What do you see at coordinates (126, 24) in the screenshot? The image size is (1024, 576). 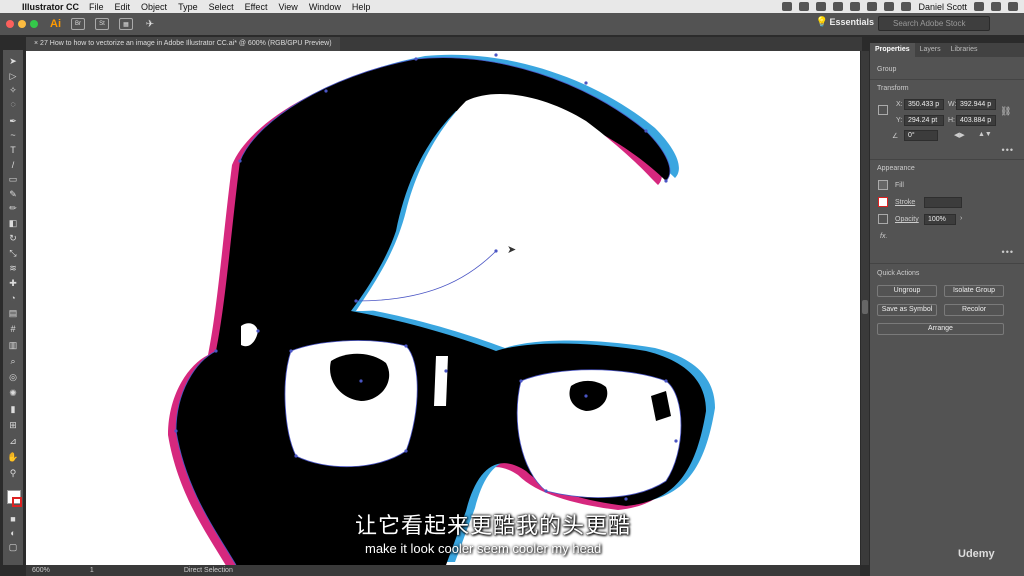 I see `arrange-documents-icon: ▦` at bounding box center [126, 24].